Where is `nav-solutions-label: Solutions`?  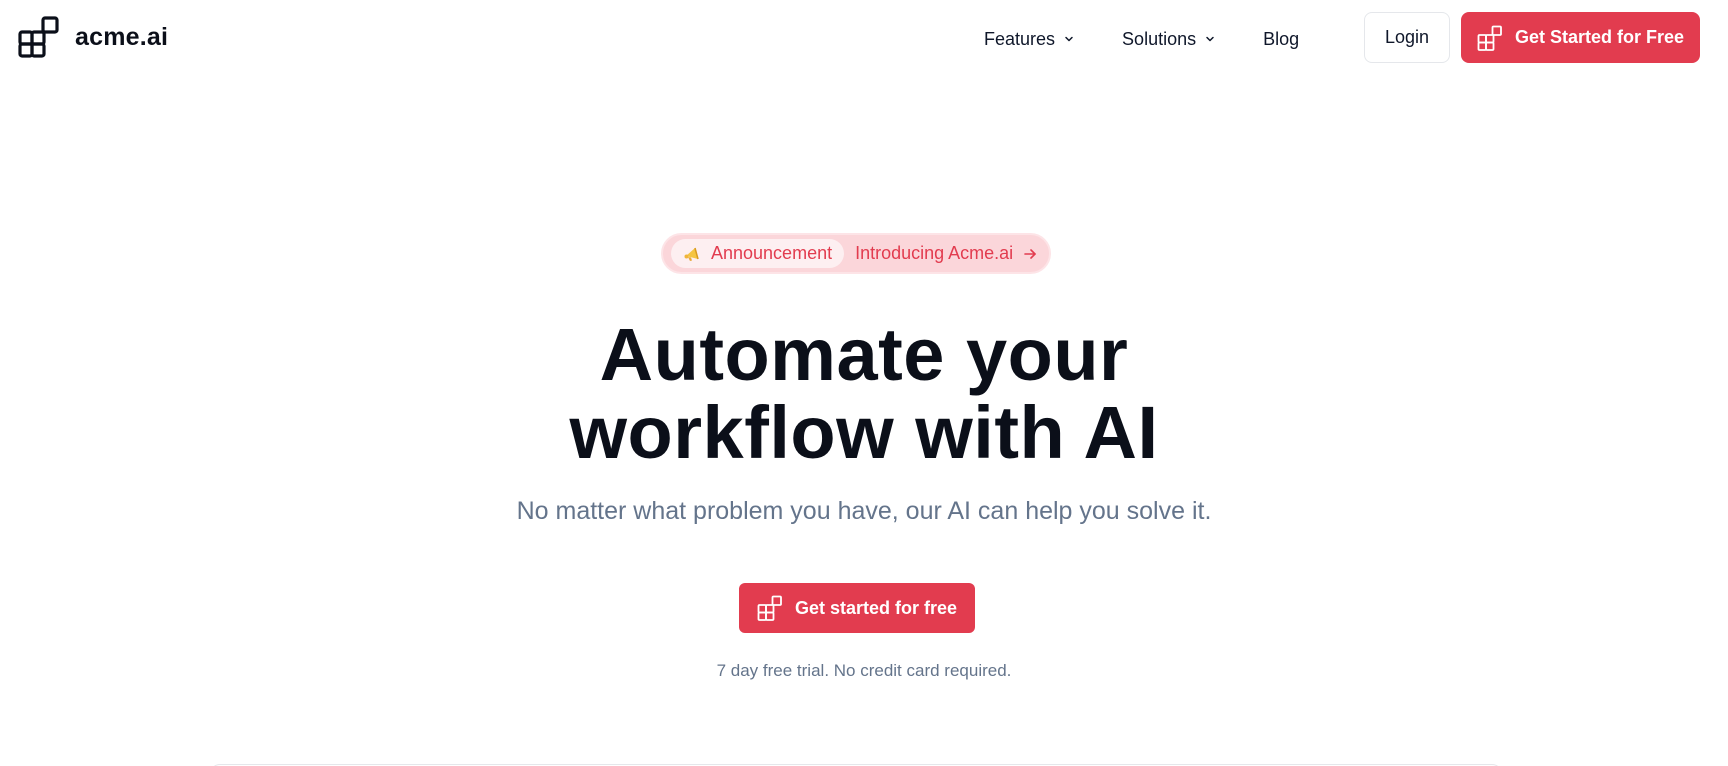
nav-solutions-label: Solutions is located at coordinates (1159, 38).